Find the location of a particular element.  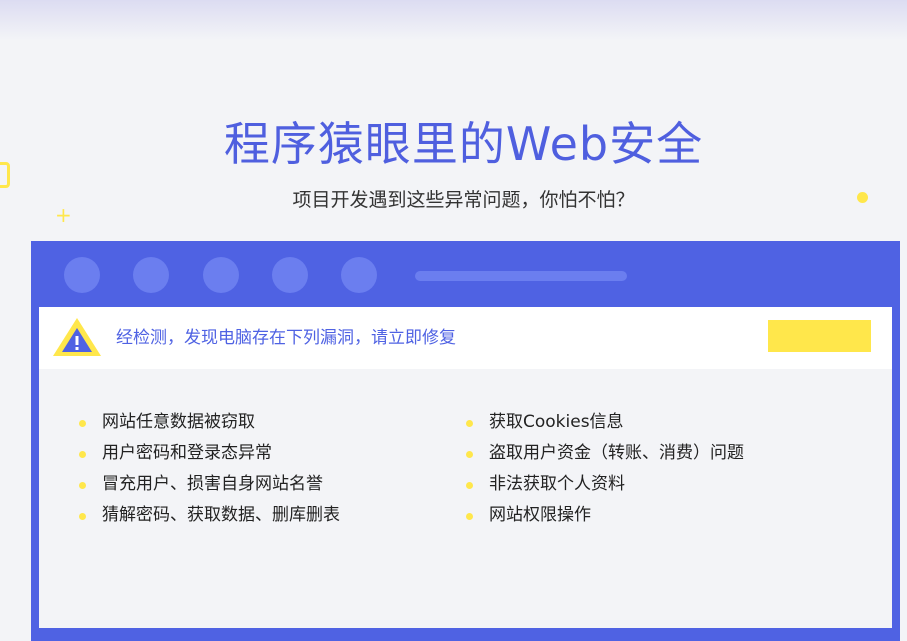

repair-button is located at coordinates (819, 336).